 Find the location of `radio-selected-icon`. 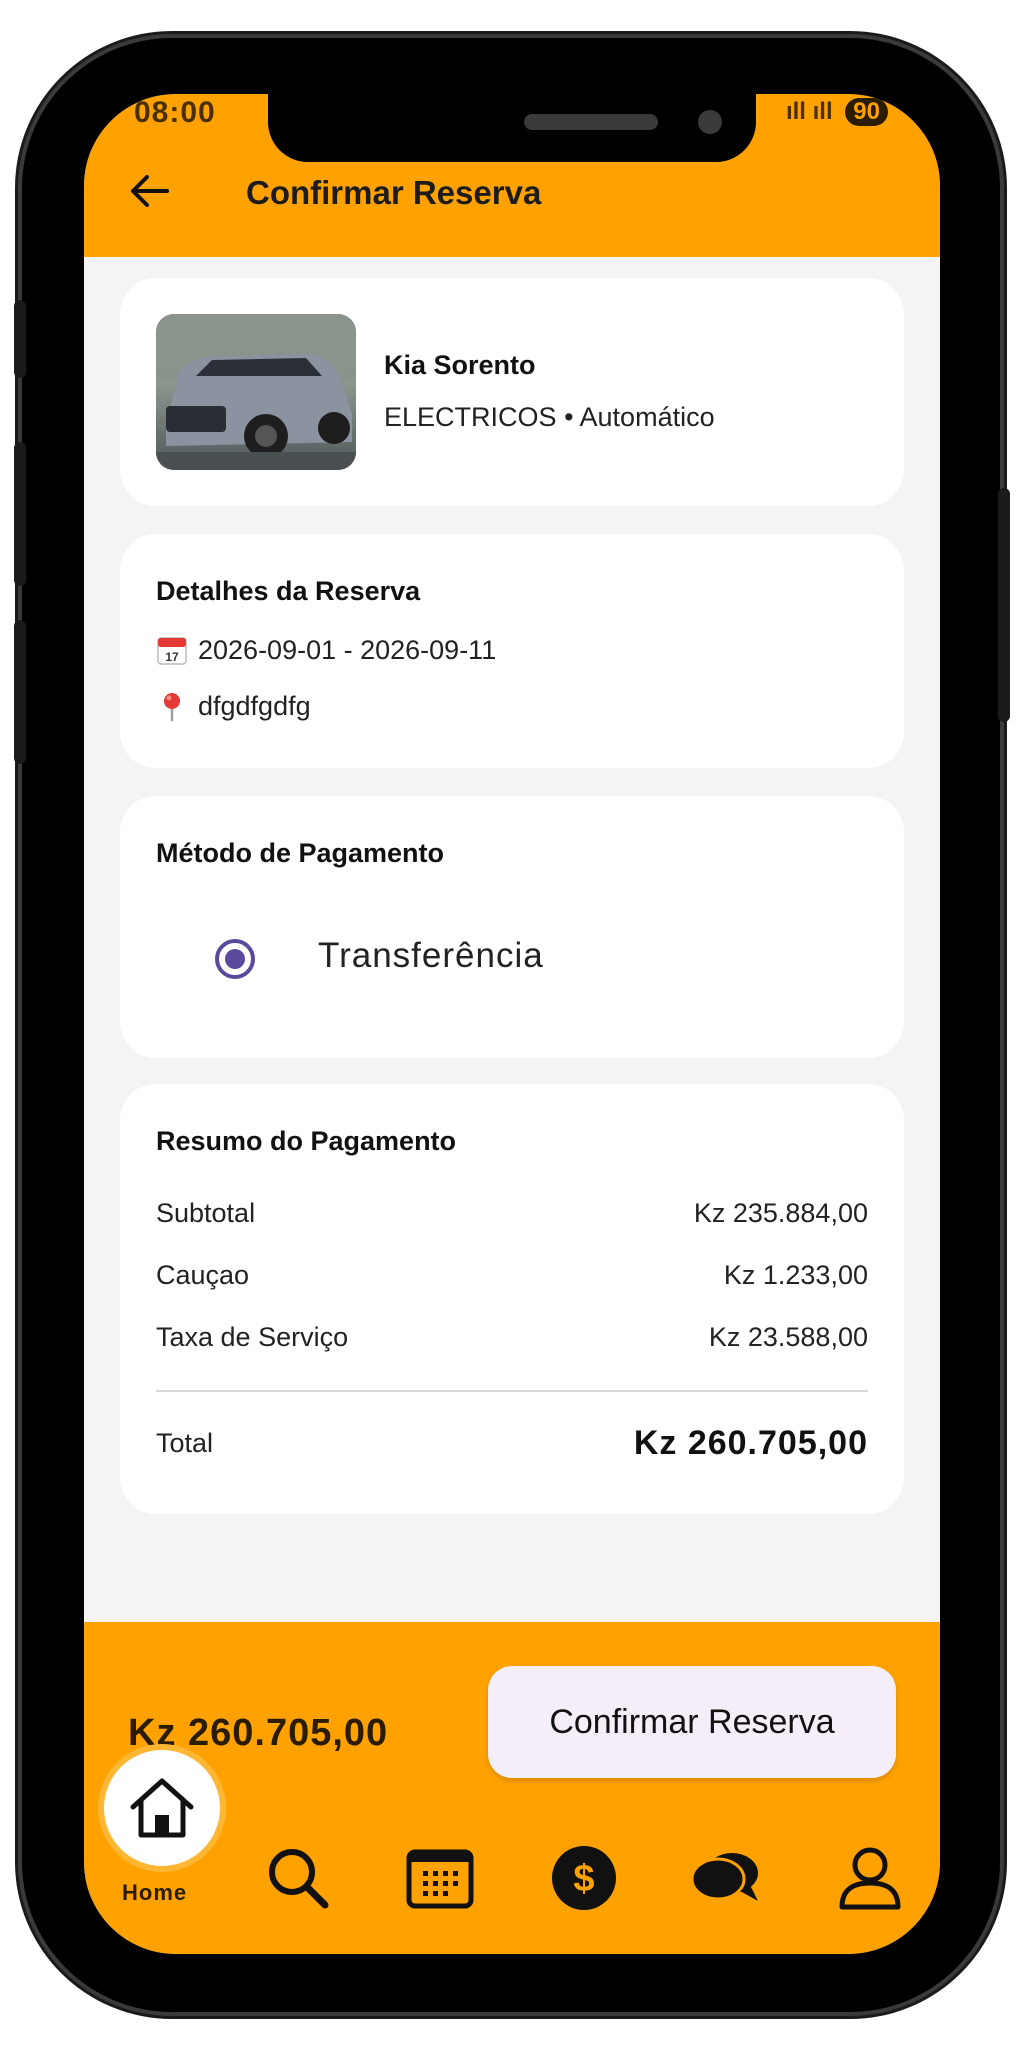

radio-selected-icon is located at coordinates (235, 959).